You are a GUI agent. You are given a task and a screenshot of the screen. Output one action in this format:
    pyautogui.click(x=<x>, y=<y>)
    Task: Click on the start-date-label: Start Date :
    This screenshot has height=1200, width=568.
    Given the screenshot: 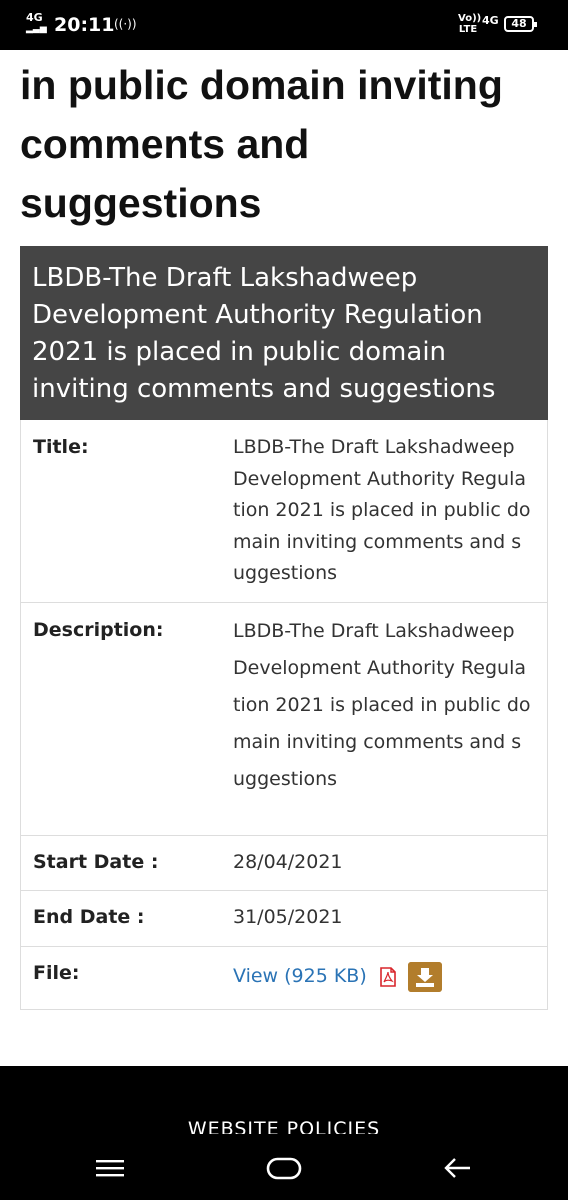 What is the action you would take?
    pyautogui.click(x=96, y=862)
    